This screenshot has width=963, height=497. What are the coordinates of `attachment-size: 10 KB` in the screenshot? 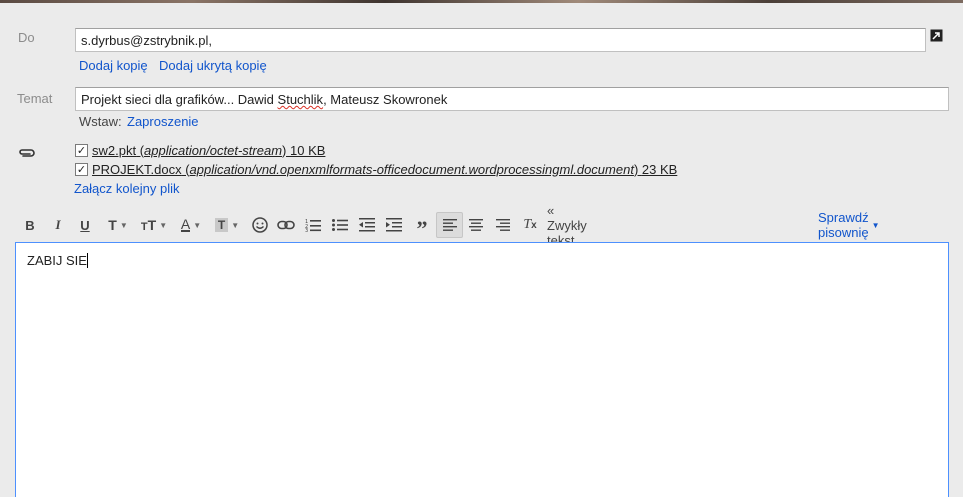 It's located at (308, 150).